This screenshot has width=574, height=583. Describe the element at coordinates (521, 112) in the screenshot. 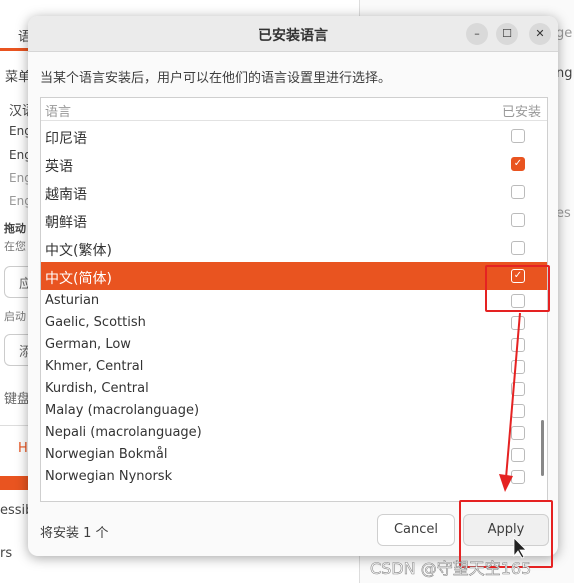

I see `column-installed: 已安装` at that location.